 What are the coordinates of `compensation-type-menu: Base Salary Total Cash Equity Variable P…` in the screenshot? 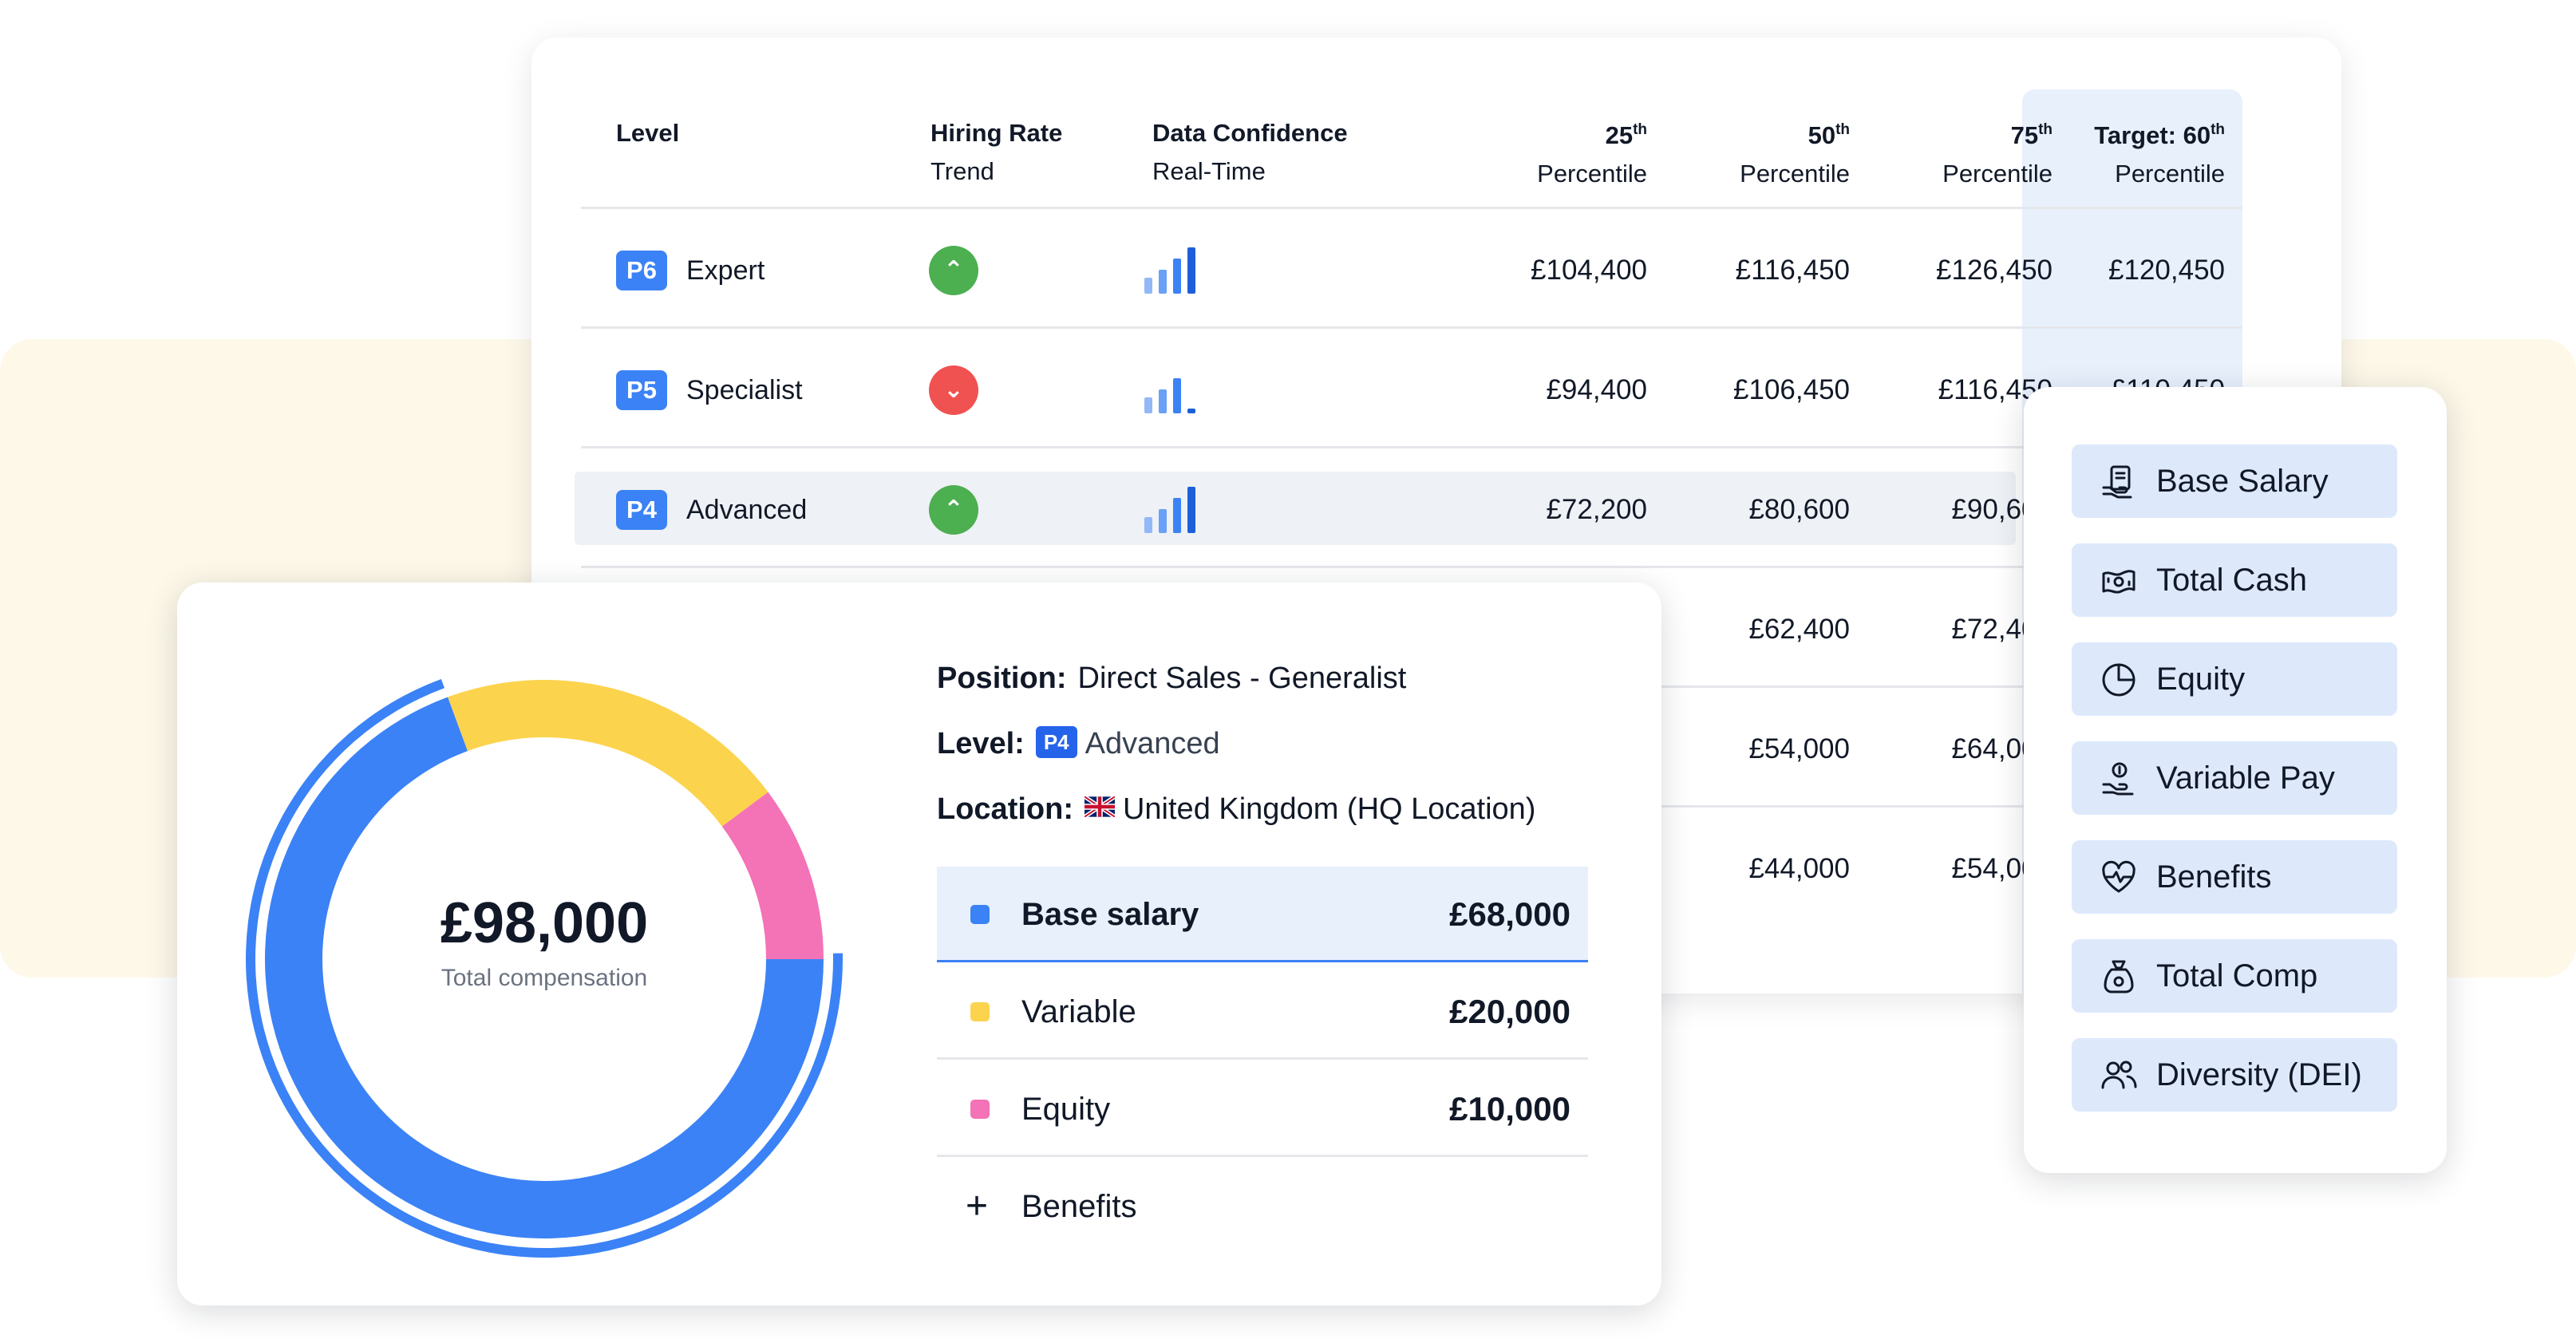 It's located at (2235, 780).